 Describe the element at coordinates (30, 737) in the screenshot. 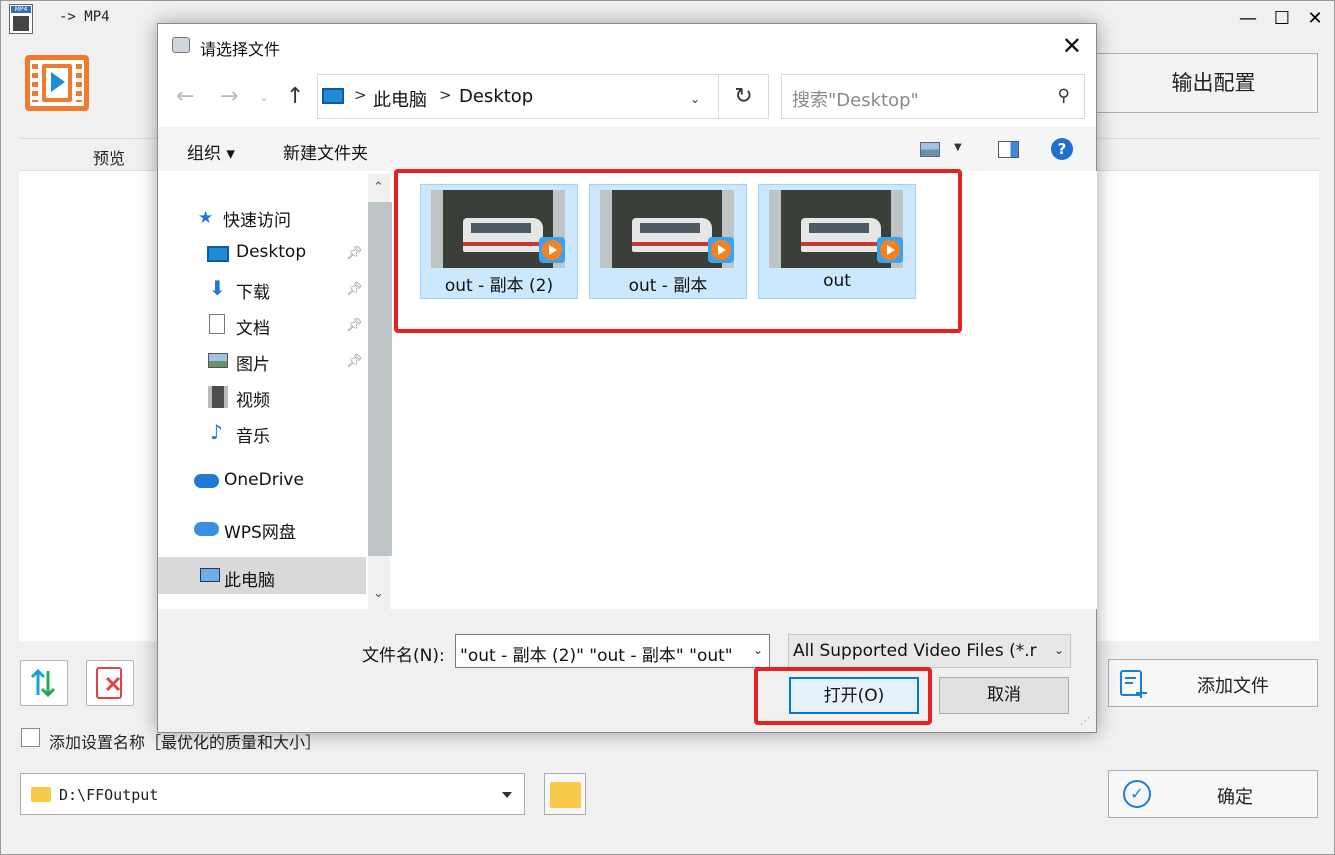

I see `add-setting-checkbox` at that location.